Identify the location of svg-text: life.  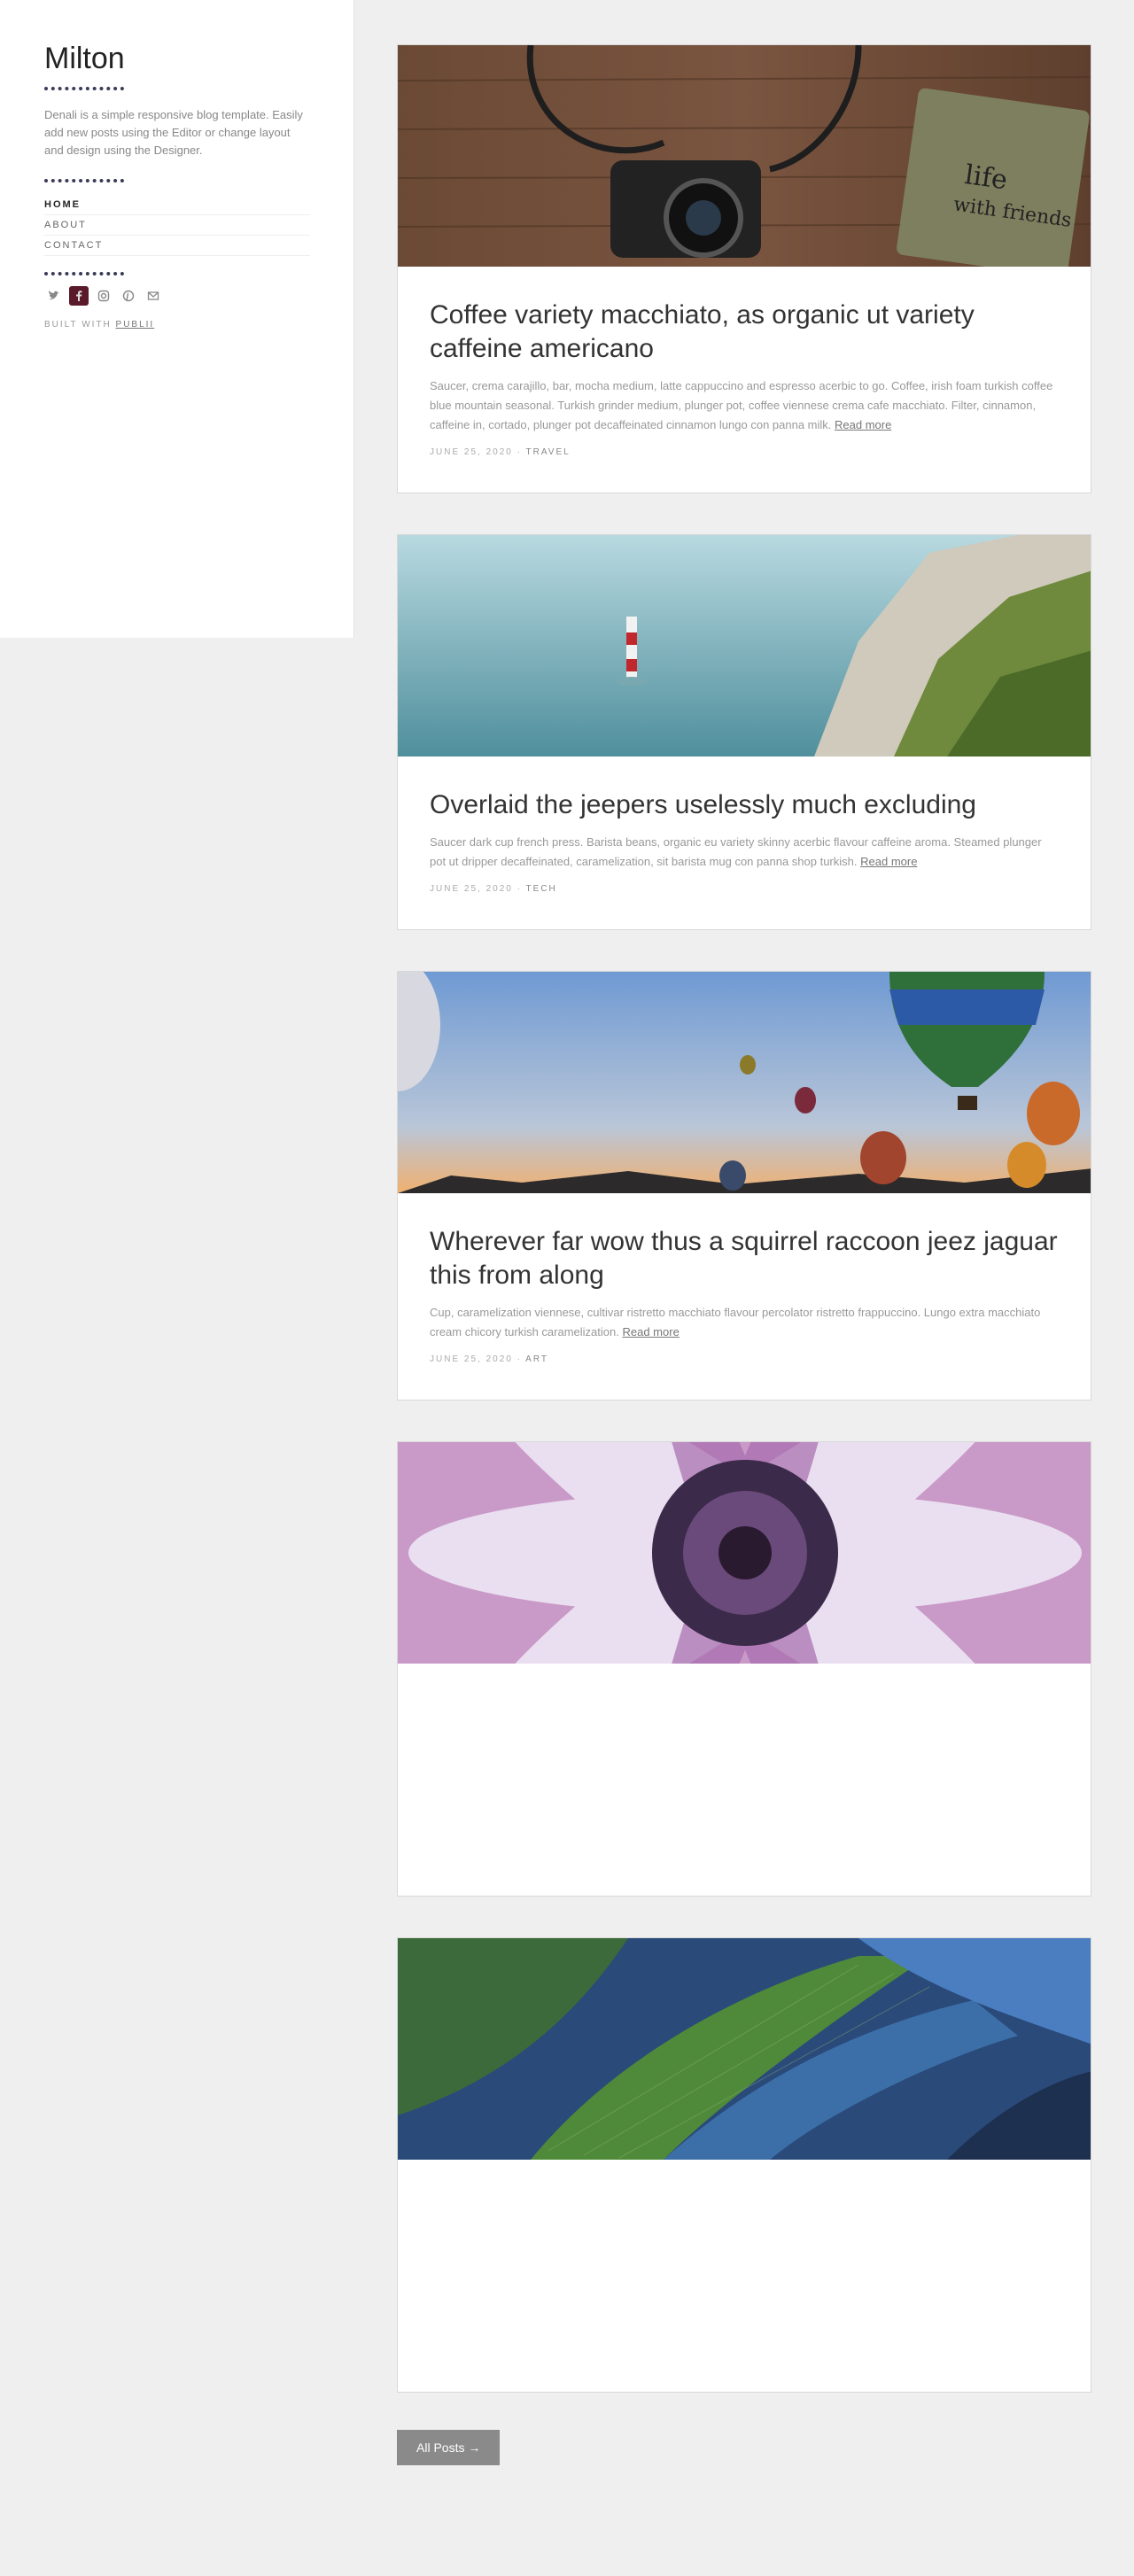
(986, 177).